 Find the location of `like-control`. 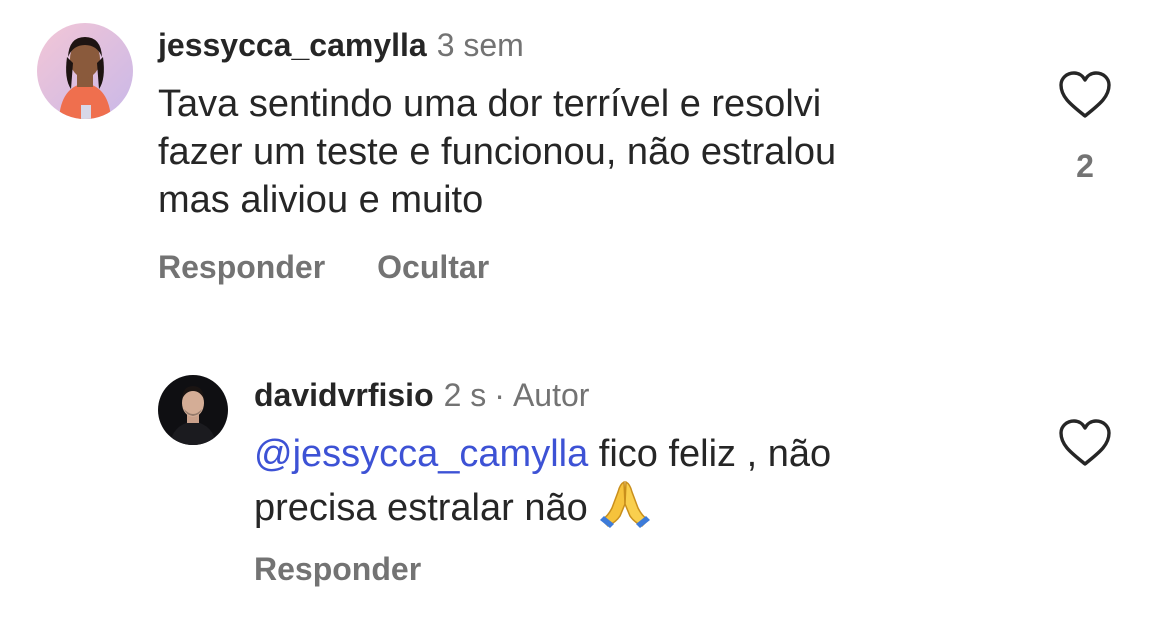

like-control is located at coordinates (1085, 445).